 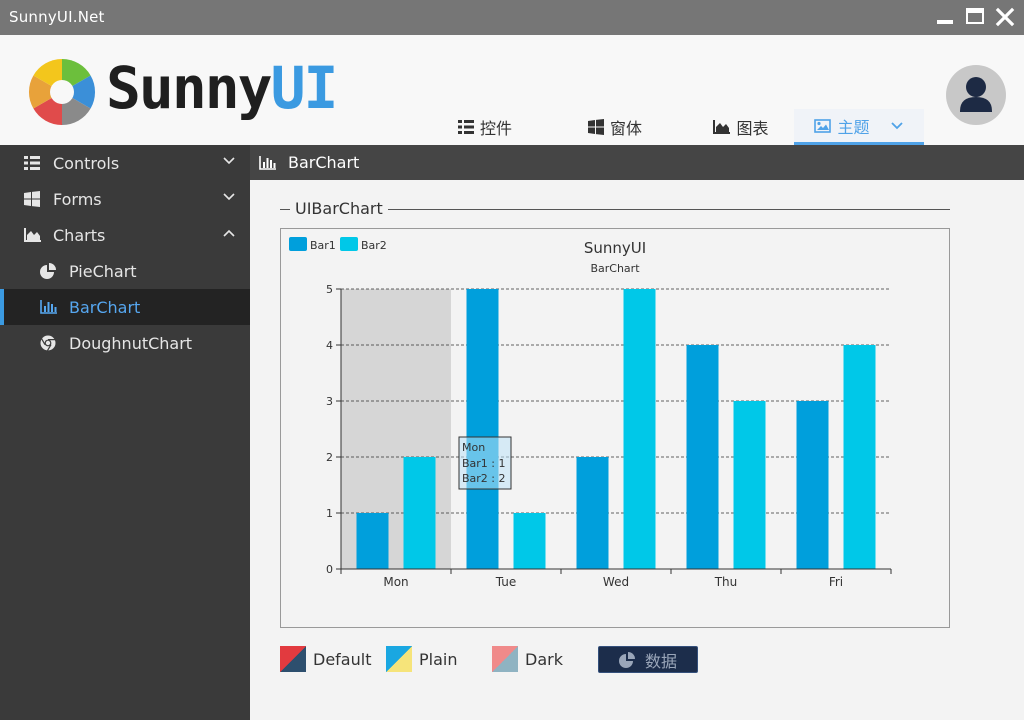 I want to click on style-dark-swatch-icon, so click(x=505, y=659).